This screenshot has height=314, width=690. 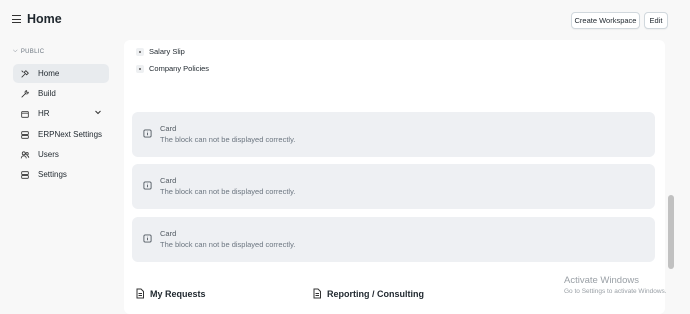 I want to click on section-title: My Requests, so click(x=178, y=293).